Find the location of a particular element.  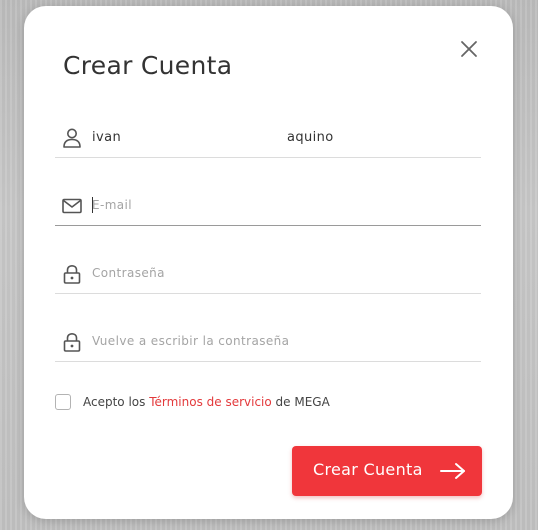

close-button is located at coordinates (469, 49).